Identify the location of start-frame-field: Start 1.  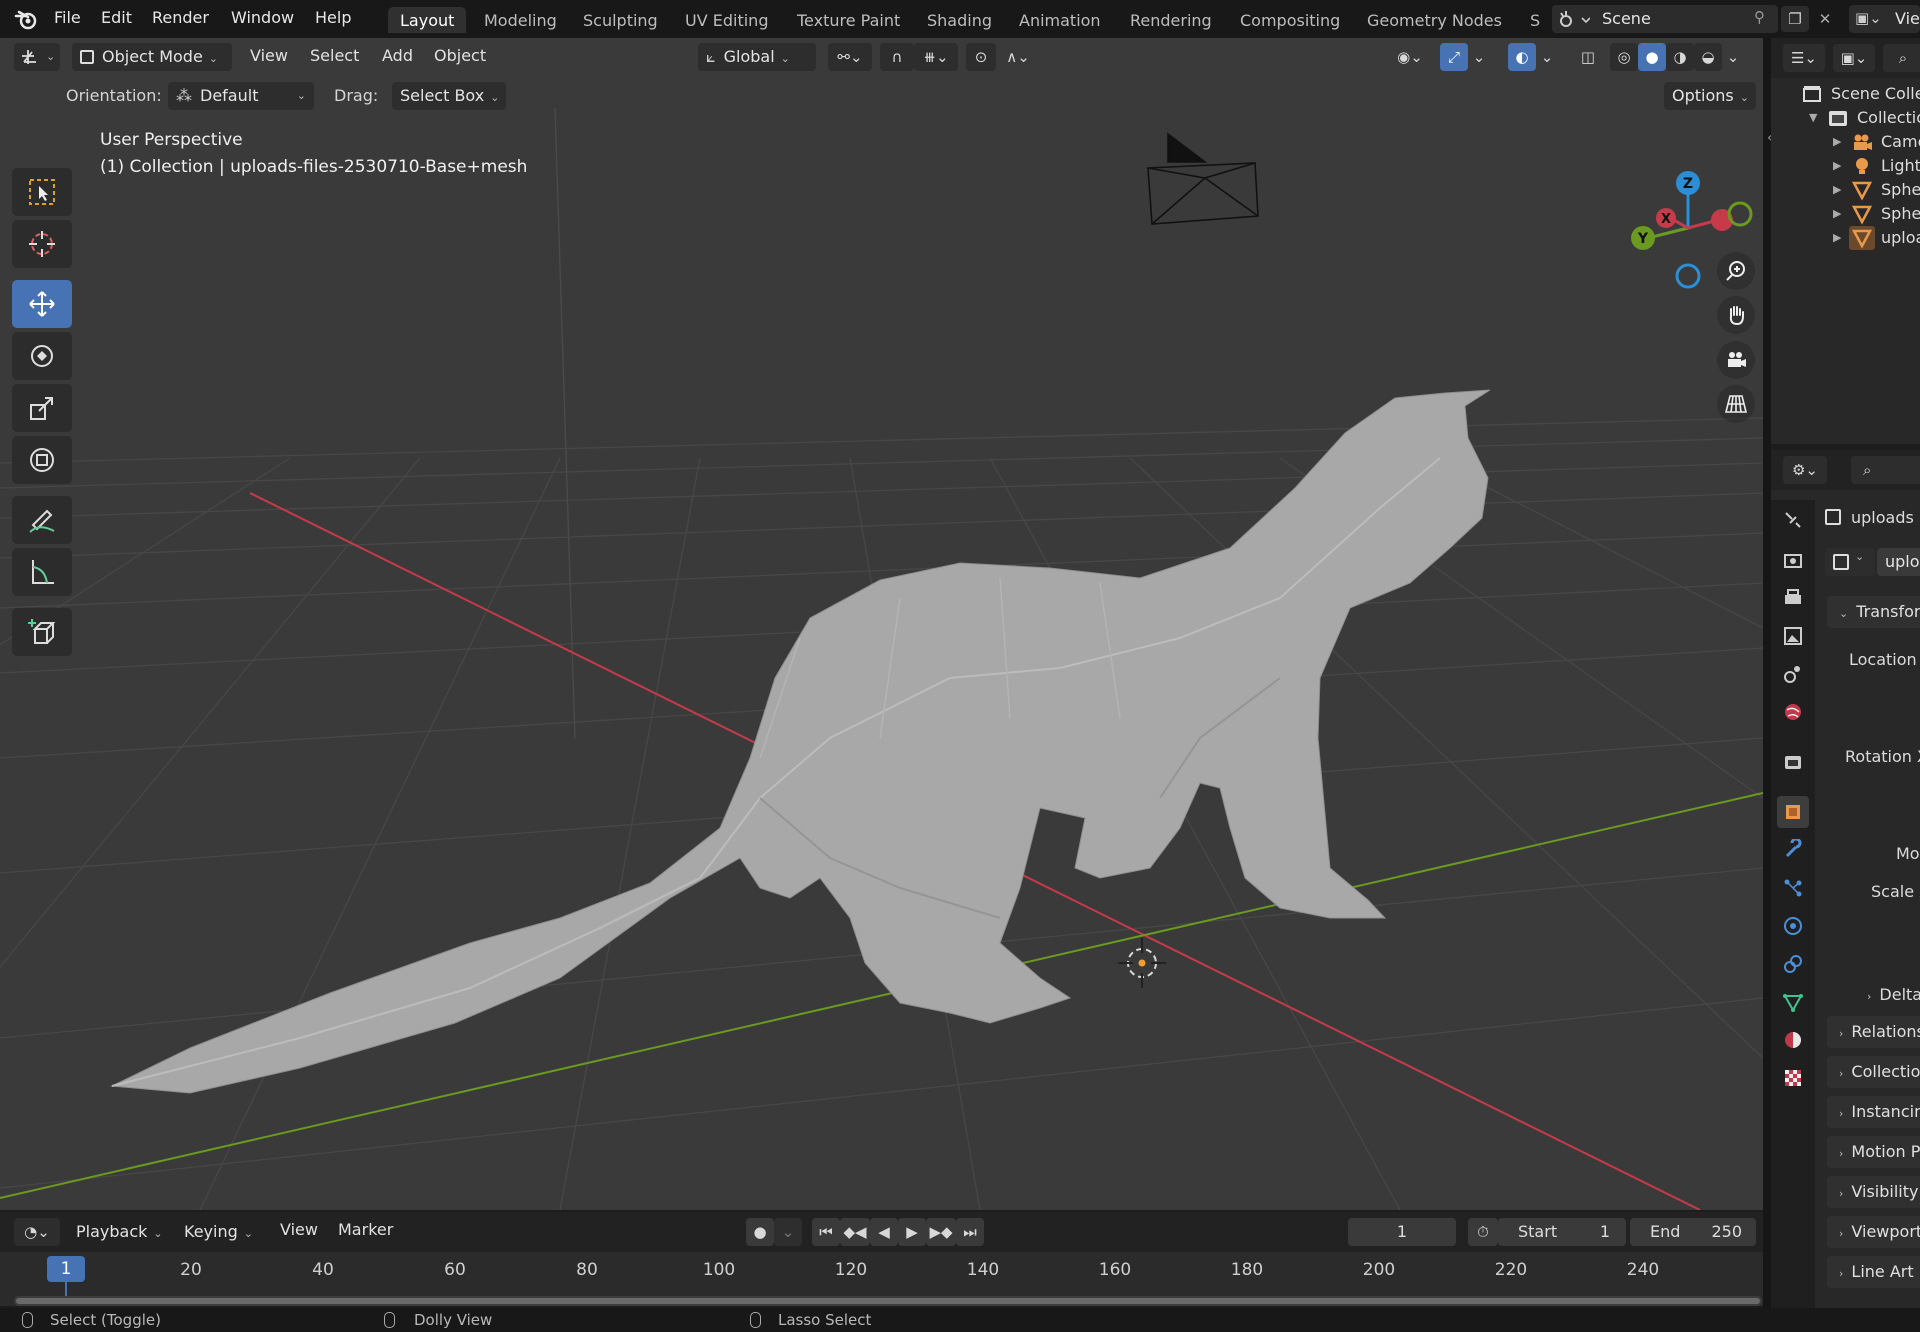
(1562, 1232).